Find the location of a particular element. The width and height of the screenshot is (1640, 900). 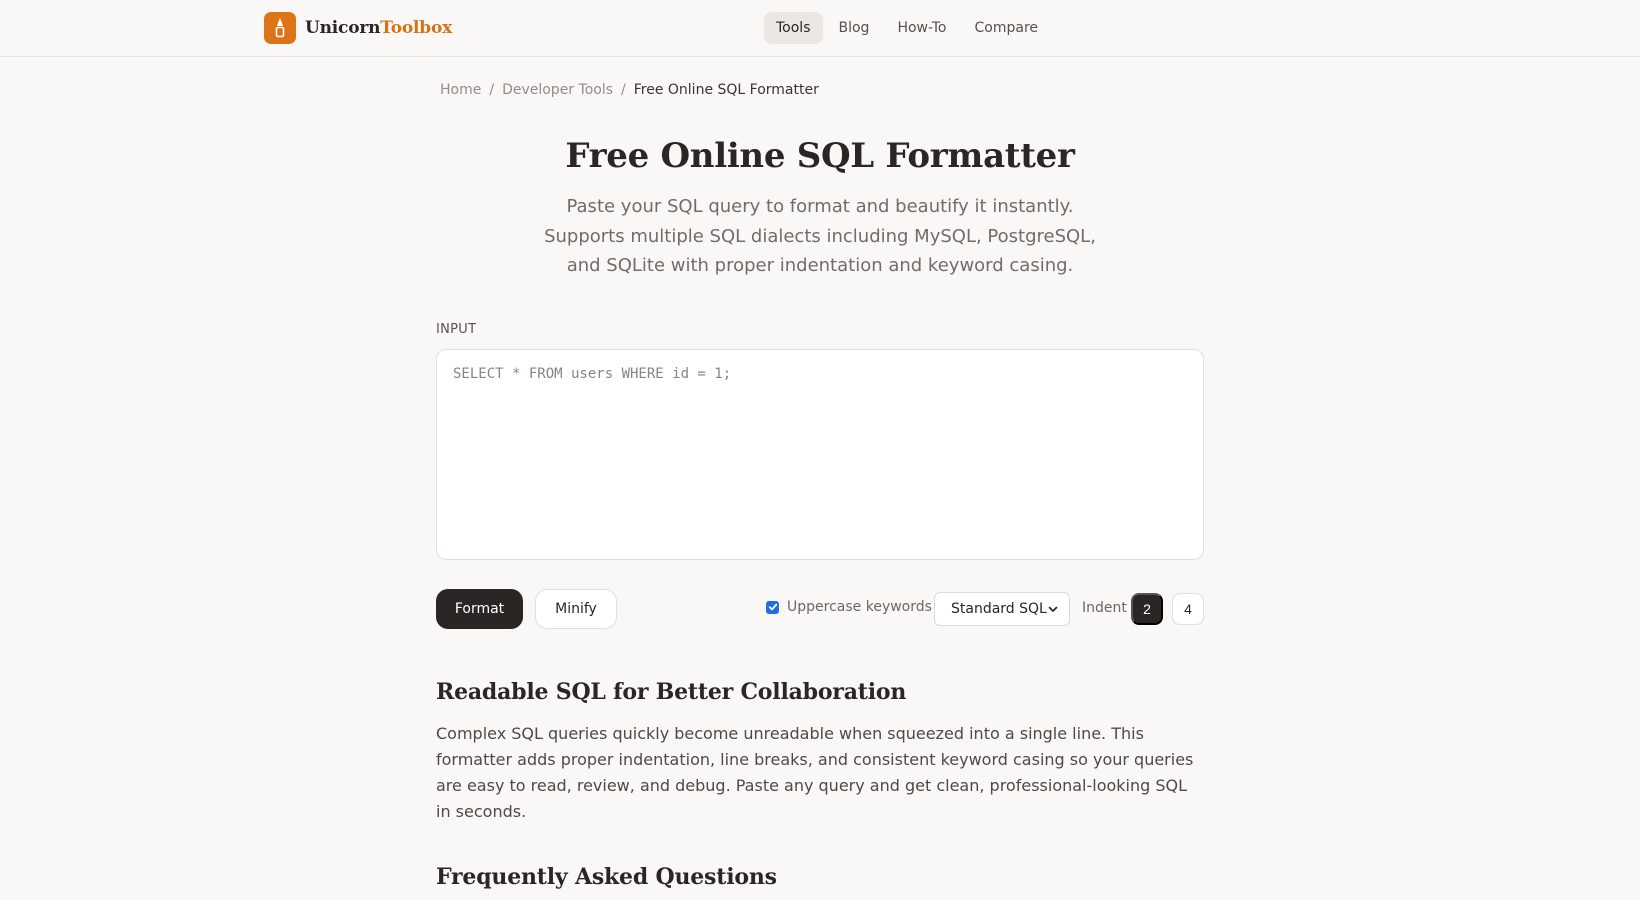

checkmark-icon is located at coordinates (772, 607).